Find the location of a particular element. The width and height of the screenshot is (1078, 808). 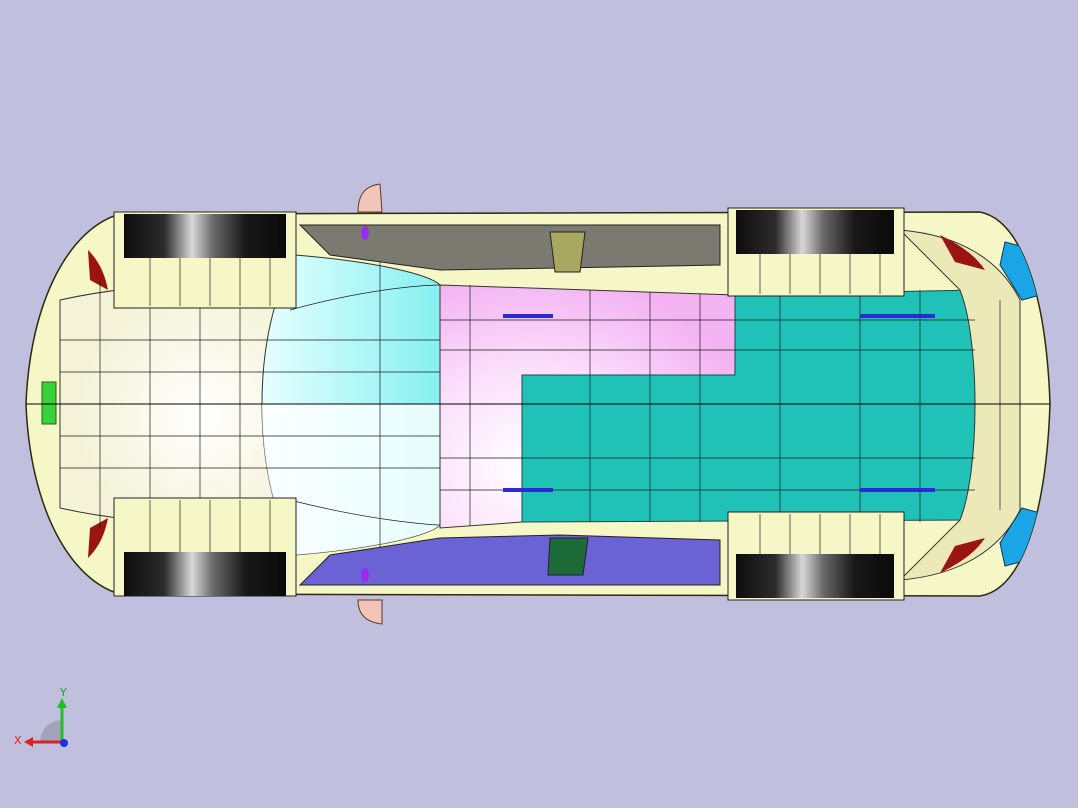

z-axis-dot is located at coordinates (64, 743).